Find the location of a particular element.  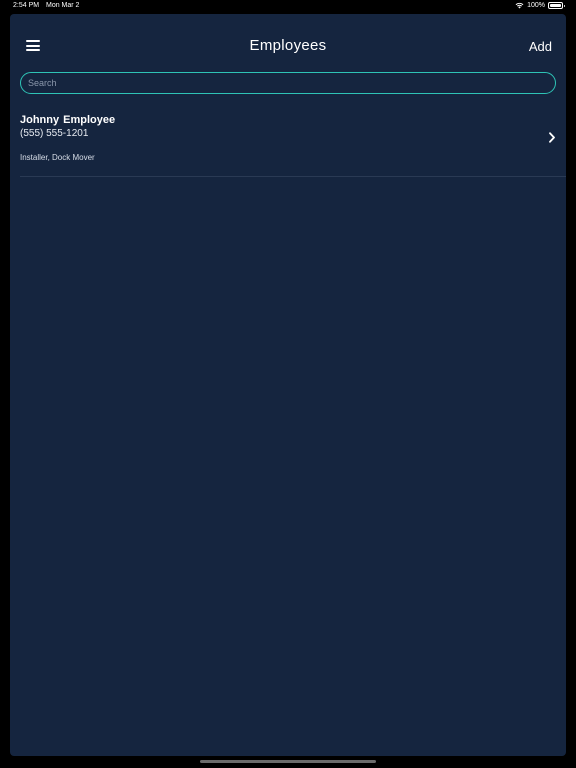

status-indicators: 100% is located at coordinates (540, 5).